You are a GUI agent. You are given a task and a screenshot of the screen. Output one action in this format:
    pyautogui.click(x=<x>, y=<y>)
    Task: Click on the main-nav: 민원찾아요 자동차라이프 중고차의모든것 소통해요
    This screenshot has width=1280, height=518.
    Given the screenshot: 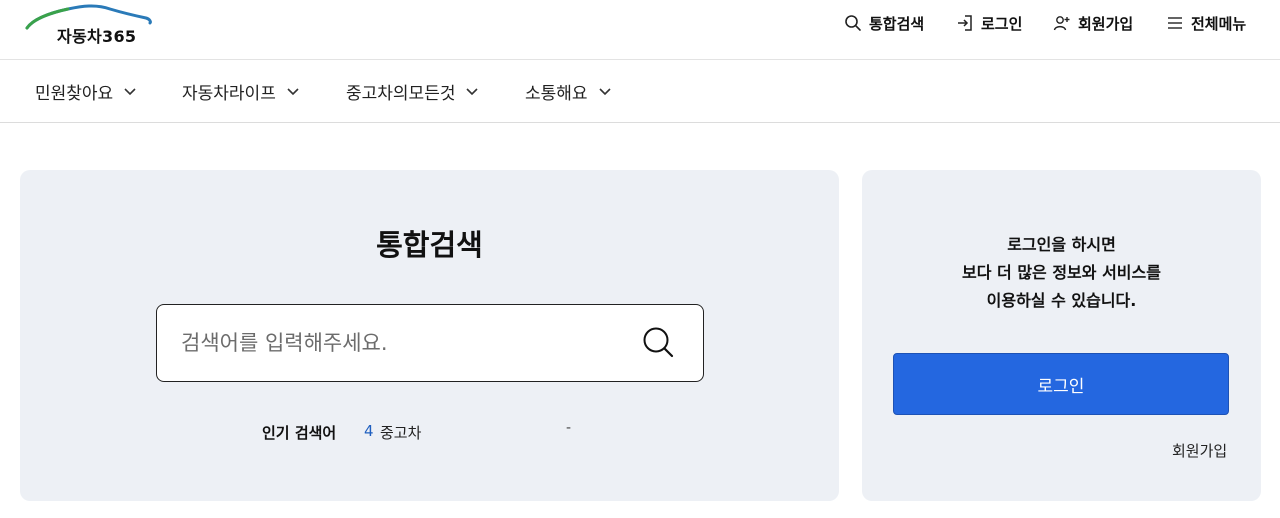 What is the action you would take?
    pyautogui.click(x=640, y=91)
    